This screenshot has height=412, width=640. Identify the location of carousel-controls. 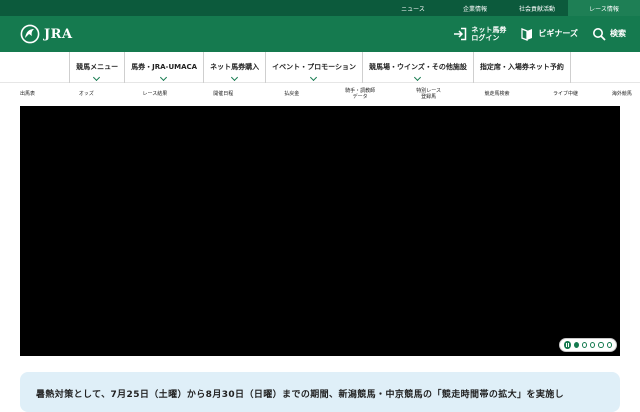
(588, 345).